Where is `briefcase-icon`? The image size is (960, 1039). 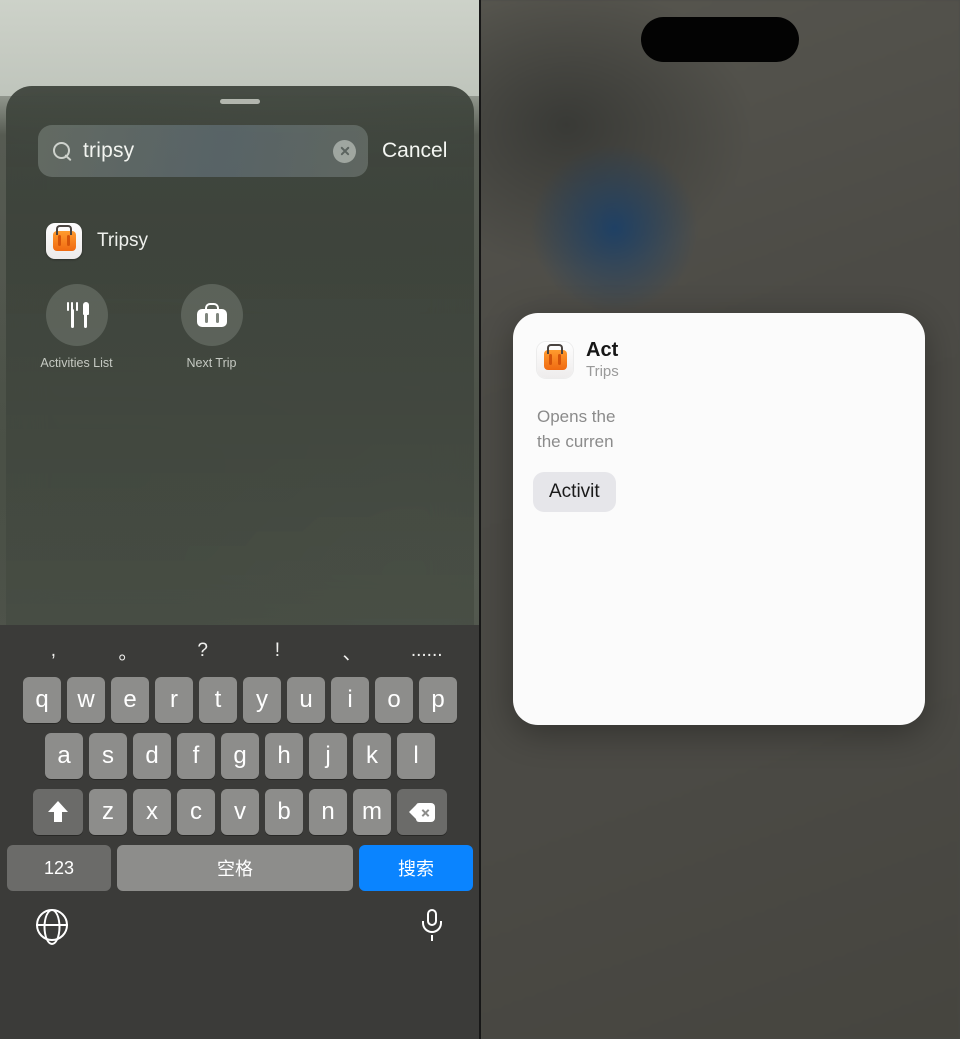 briefcase-icon is located at coordinates (211, 315).